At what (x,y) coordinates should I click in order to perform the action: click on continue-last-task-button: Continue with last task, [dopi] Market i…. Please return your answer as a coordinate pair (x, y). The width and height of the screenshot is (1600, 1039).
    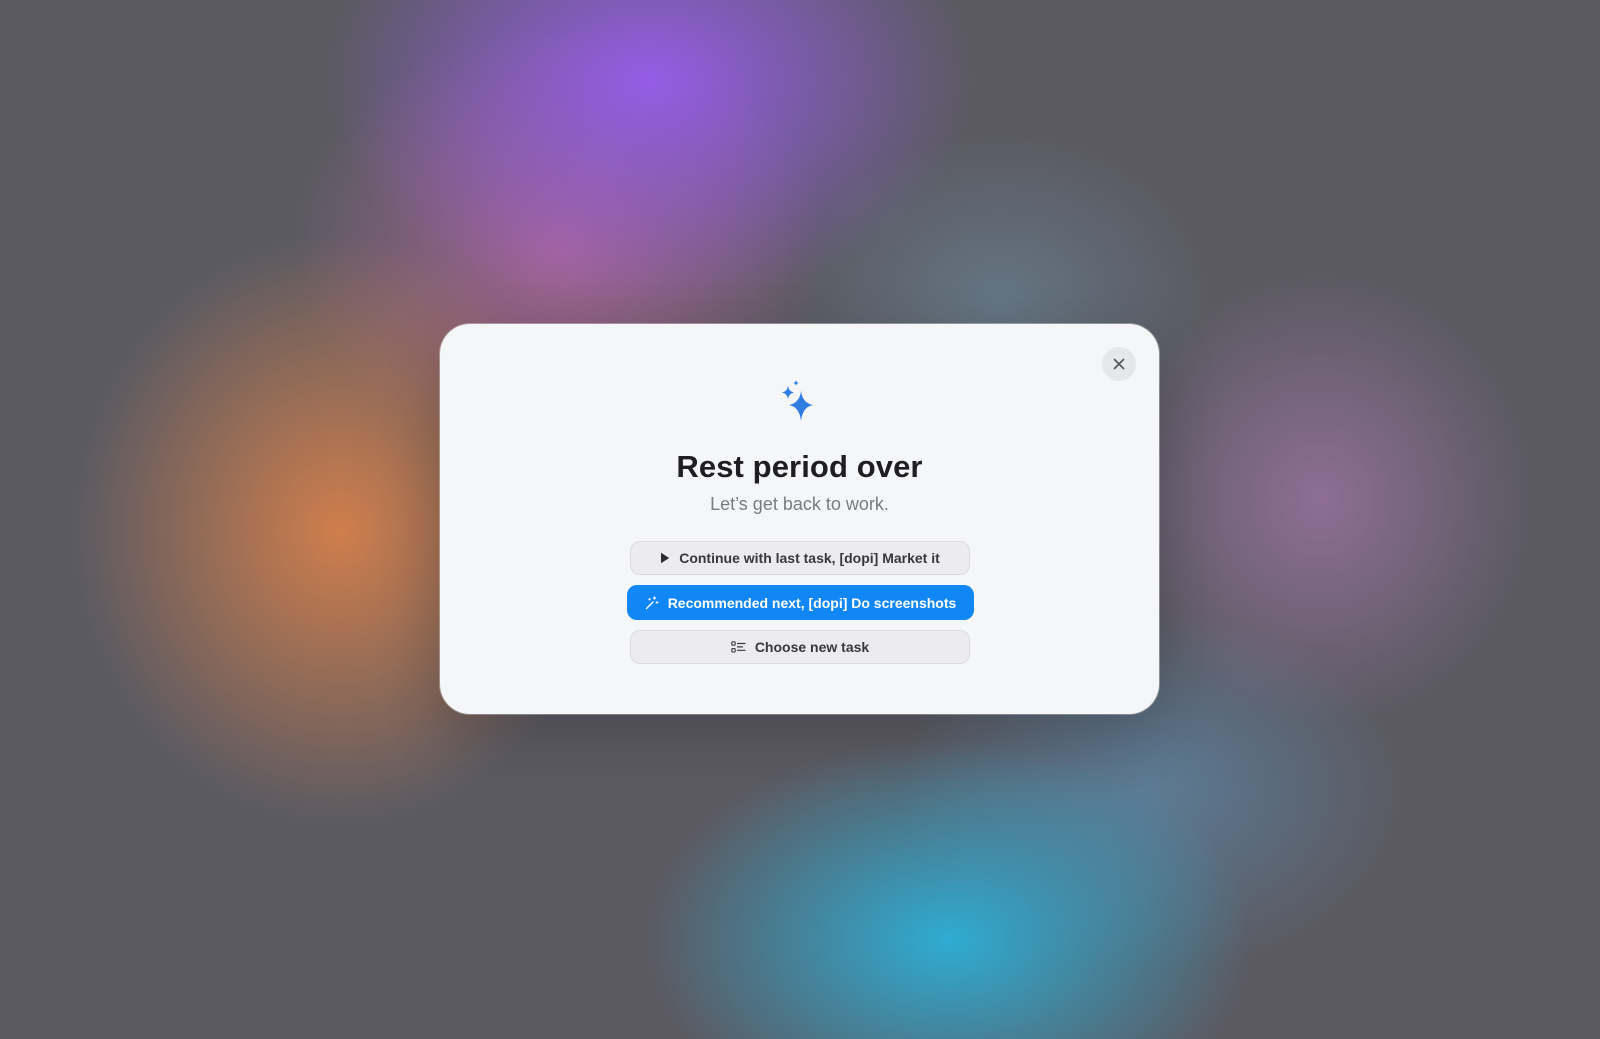
    Looking at the image, I should click on (800, 558).